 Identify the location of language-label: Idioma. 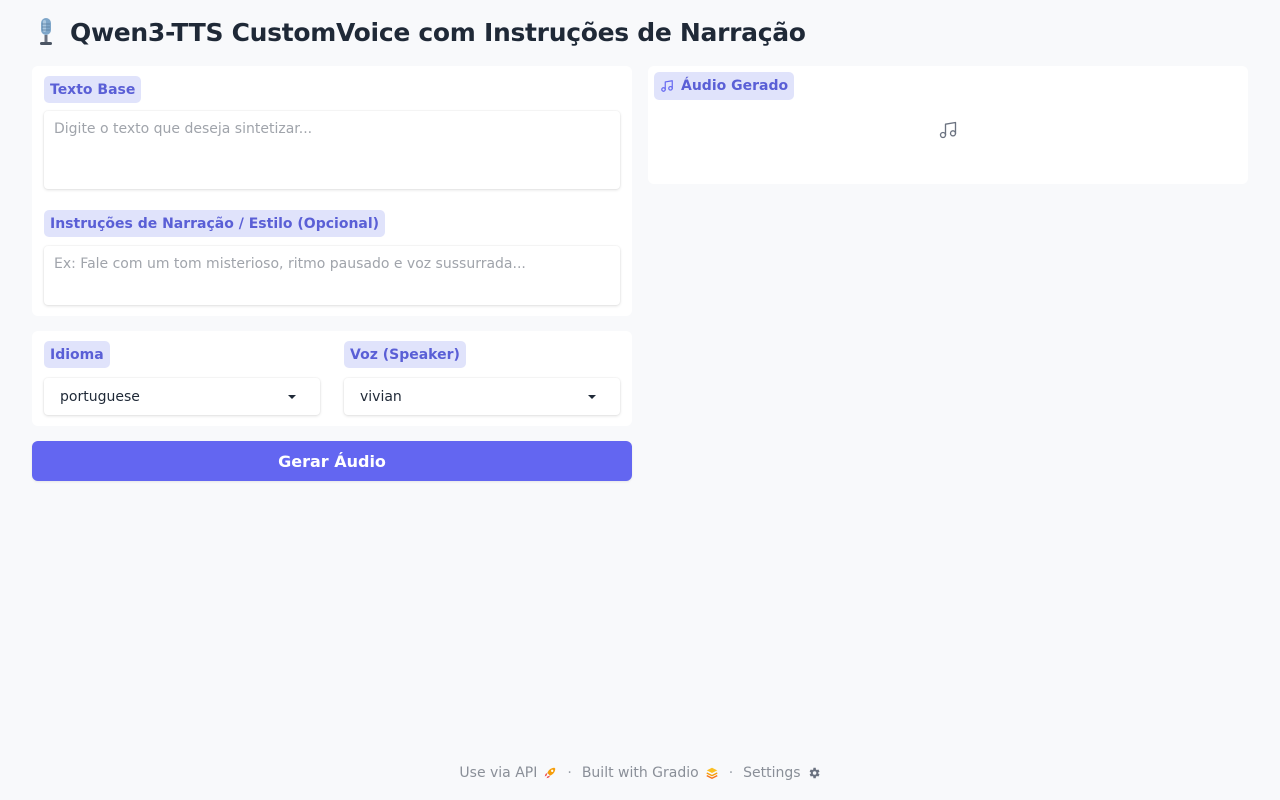
(77, 354).